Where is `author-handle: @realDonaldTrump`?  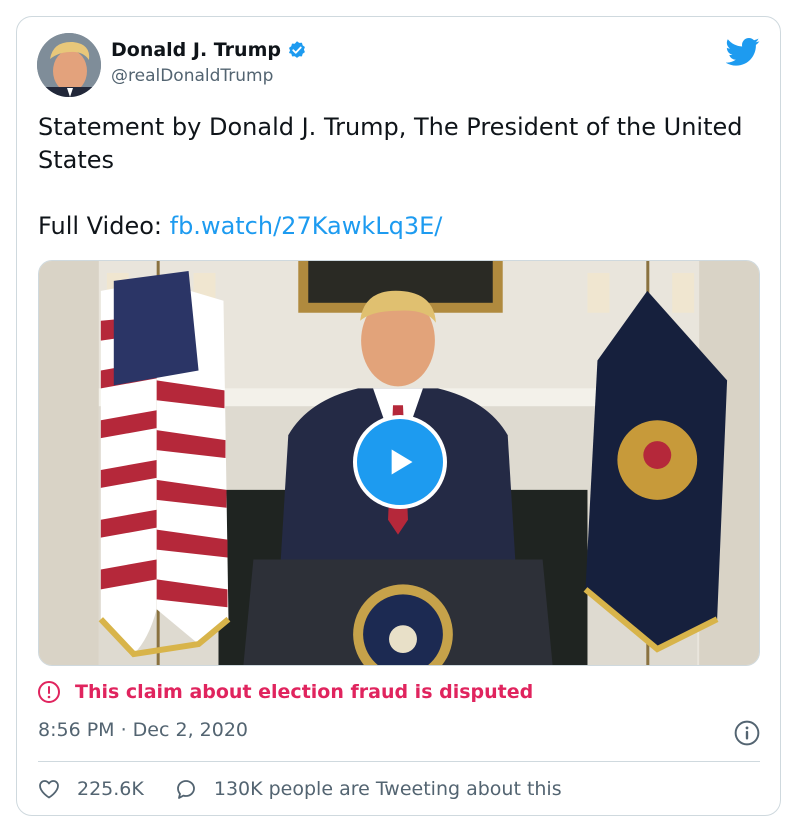
author-handle: @realDonaldTrump is located at coordinates (192, 76).